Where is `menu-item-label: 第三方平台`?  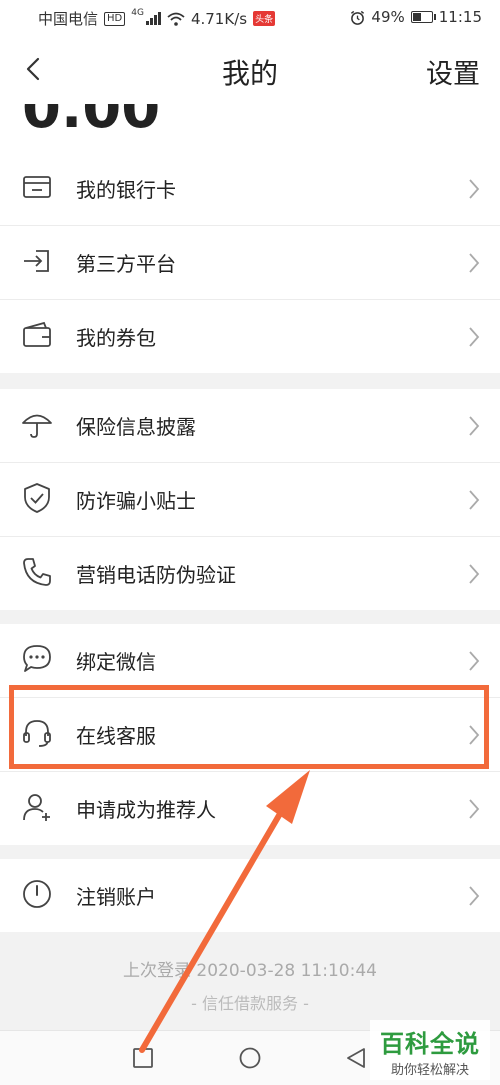 menu-item-label: 第三方平台 is located at coordinates (126, 264).